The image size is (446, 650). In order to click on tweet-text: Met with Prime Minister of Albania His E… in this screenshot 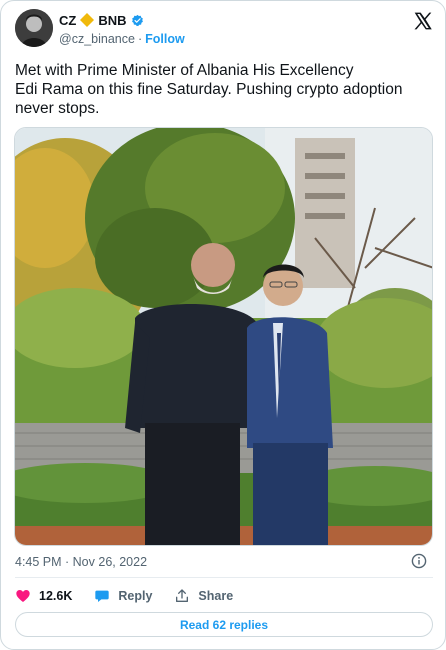, I will do `click(209, 89)`.